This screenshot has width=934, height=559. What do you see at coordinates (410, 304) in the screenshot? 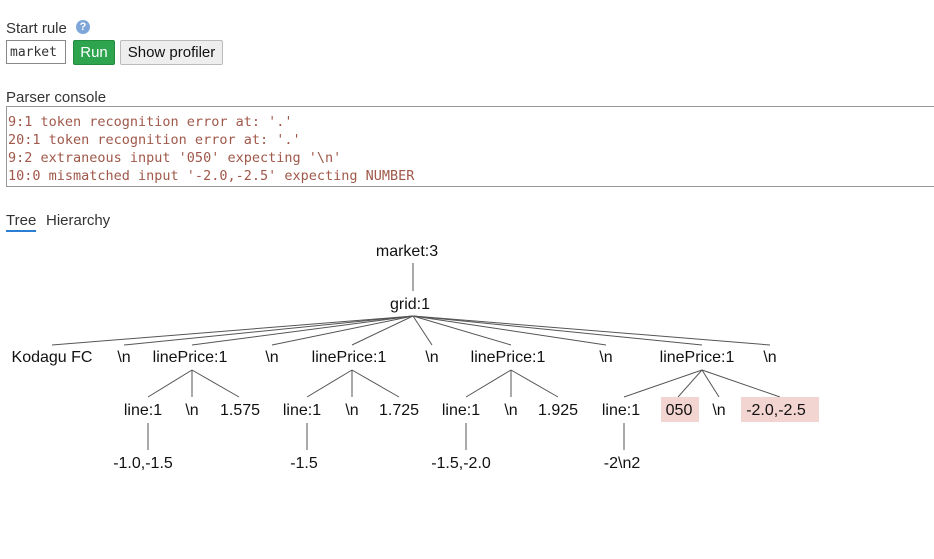
I see `tree-node-grid: grid:1` at bounding box center [410, 304].